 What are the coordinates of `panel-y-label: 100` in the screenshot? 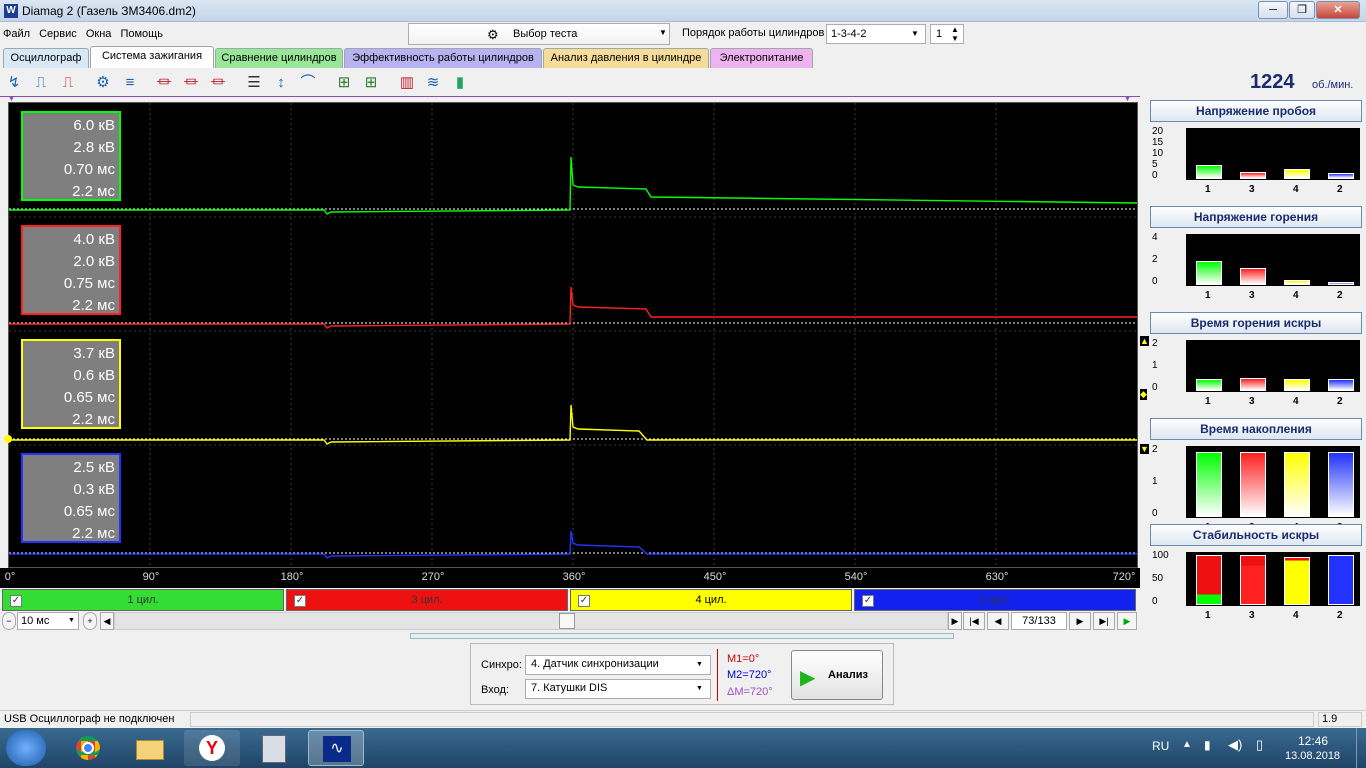 It's located at (1160, 555).